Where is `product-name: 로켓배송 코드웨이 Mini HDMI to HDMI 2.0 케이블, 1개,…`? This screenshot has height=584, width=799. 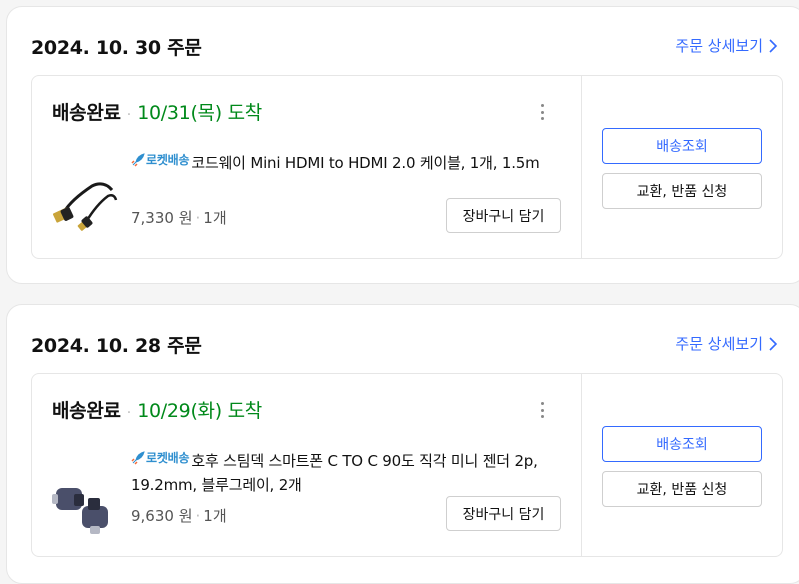
product-name: 로켓배송 코드웨이 Mini HDMI to HDMI 2.0 케이블, 1개,… is located at coordinates (341, 161).